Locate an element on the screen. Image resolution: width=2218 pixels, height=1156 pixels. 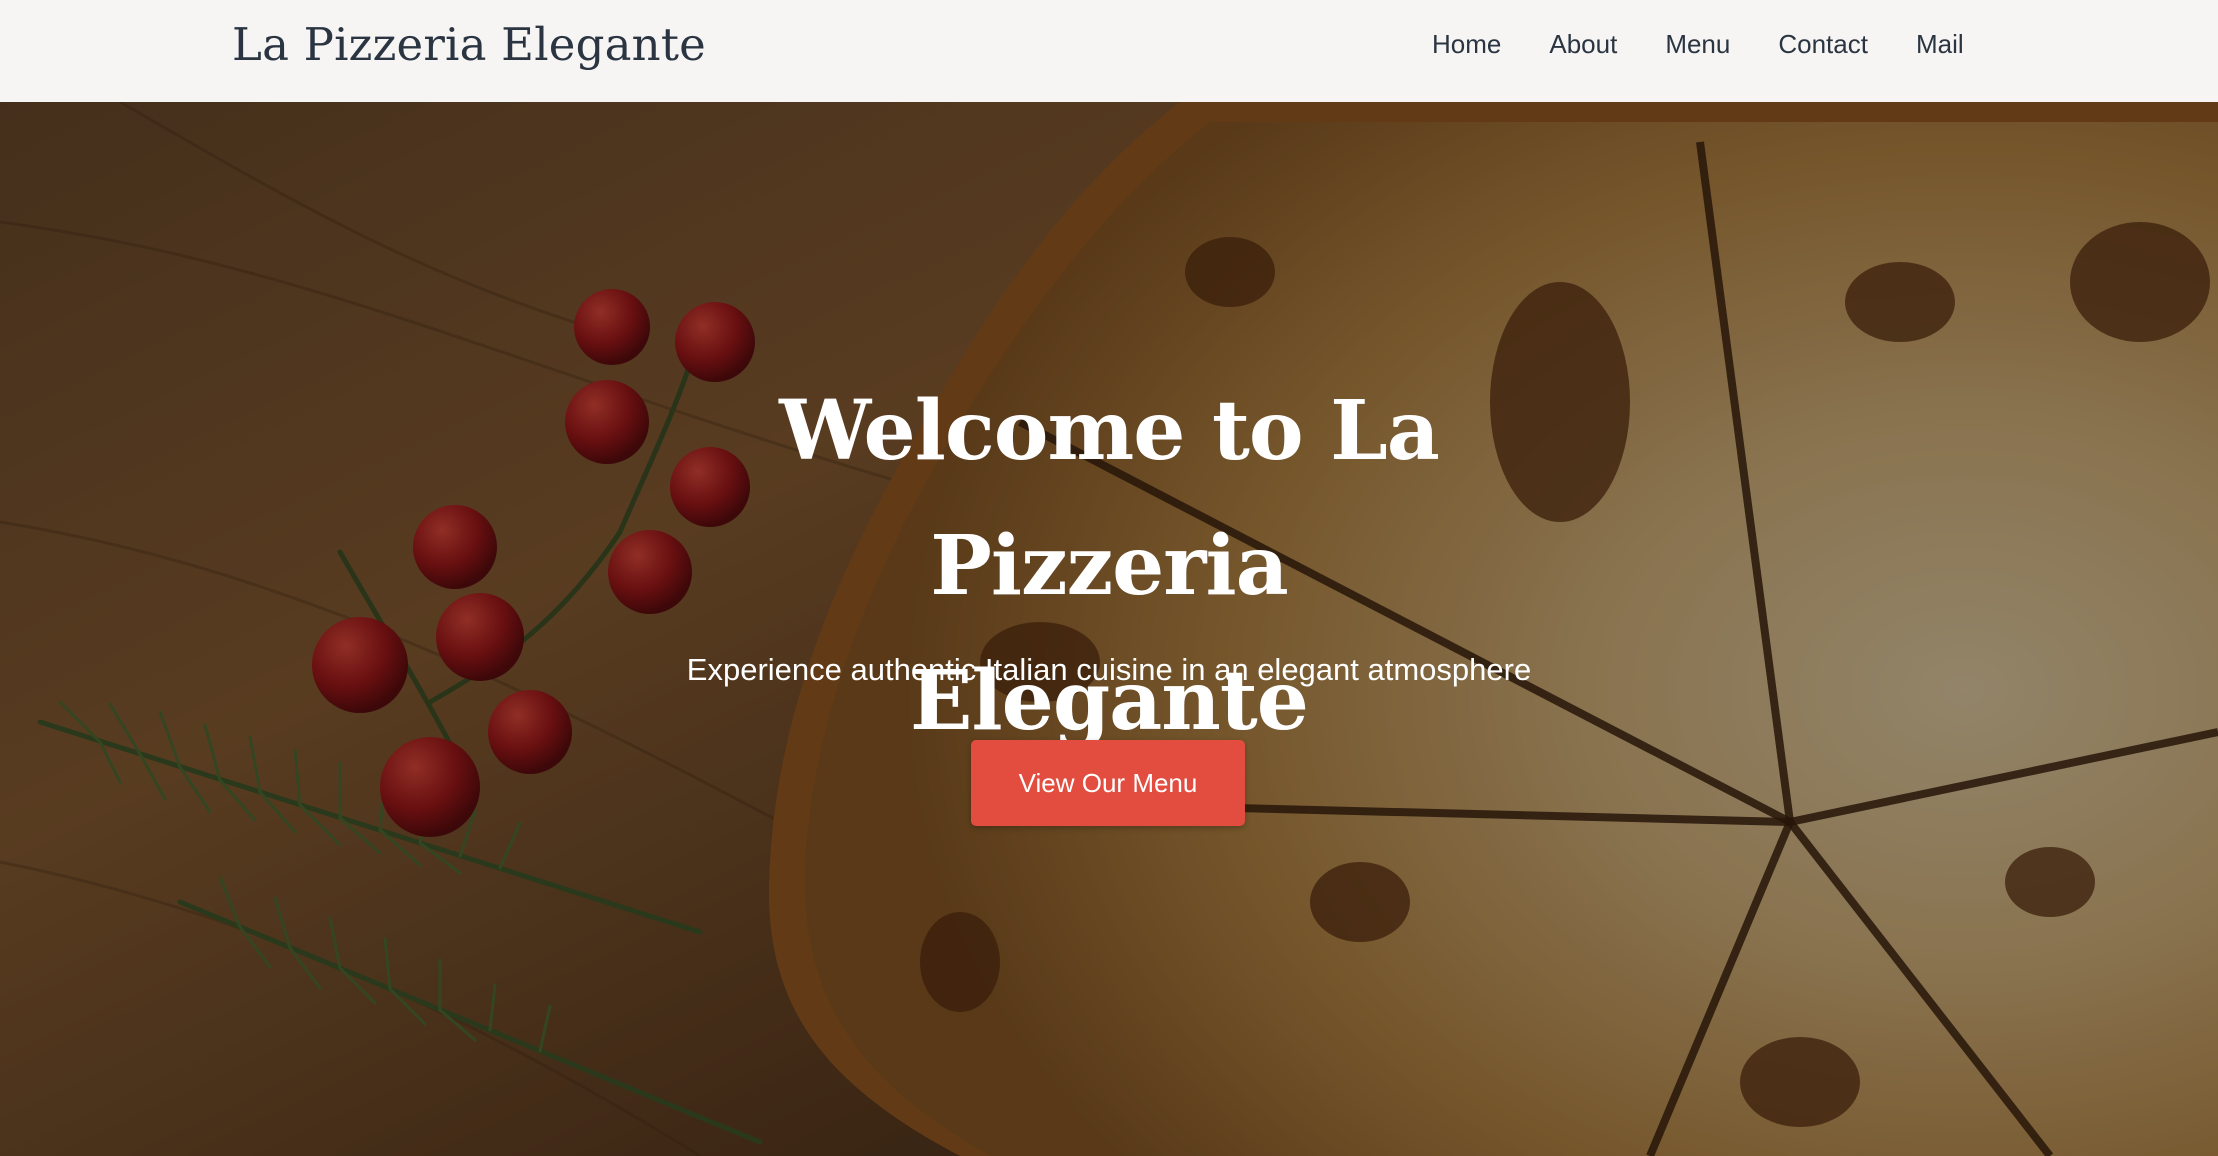
nav-link-menu: Menu is located at coordinates (1697, 44).